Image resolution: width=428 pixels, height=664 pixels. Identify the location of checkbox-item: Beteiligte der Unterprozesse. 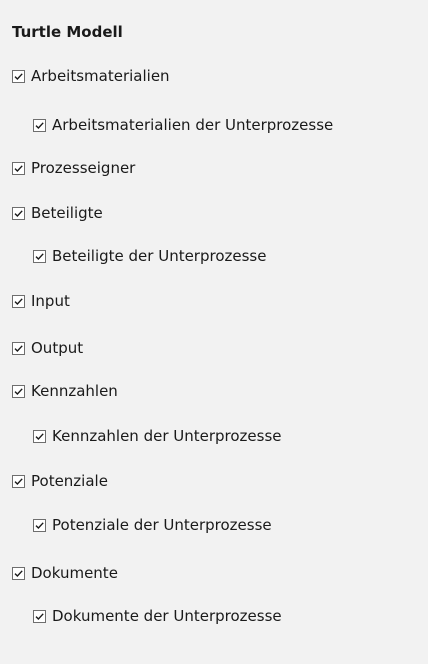
(149, 256).